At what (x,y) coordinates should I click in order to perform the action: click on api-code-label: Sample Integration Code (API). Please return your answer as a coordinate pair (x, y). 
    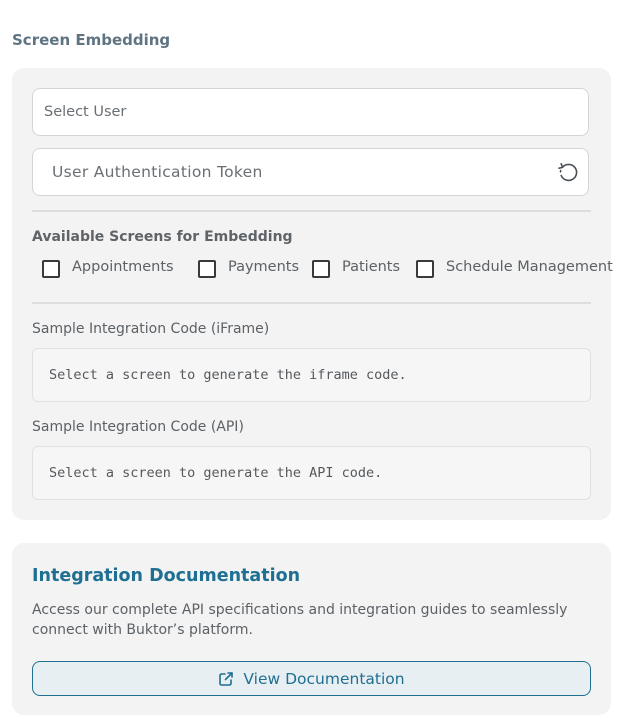
    Looking at the image, I should click on (138, 427).